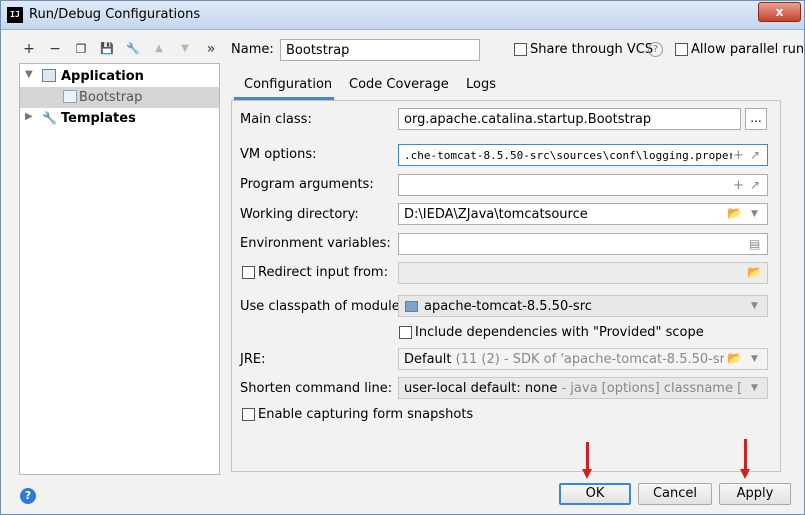 The width and height of the screenshot is (805, 515). I want to click on tree-item-bootstrap: Bootstrap, so click(119, 97).